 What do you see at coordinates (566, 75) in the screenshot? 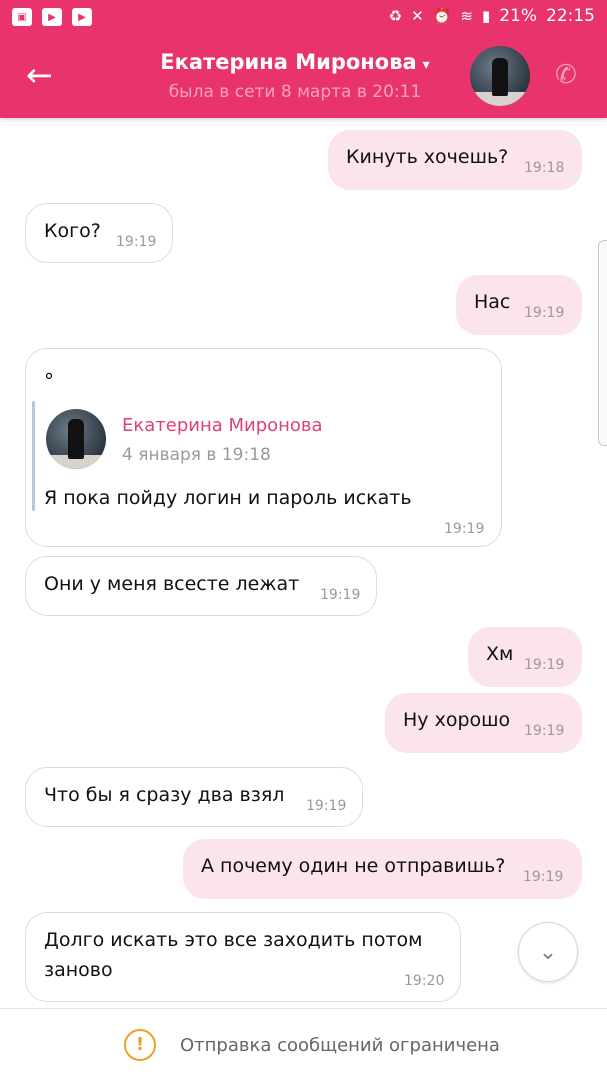
I see `phone-icon: ✆` at bounding box center [566, 75].